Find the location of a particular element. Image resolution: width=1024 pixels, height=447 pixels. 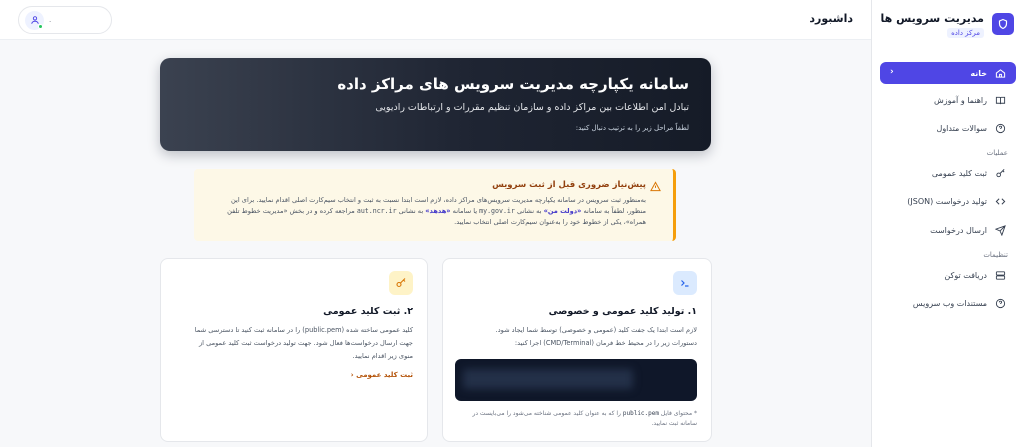

sidebar-item-label: دریافت توکن is located at coordinates (965, 275).